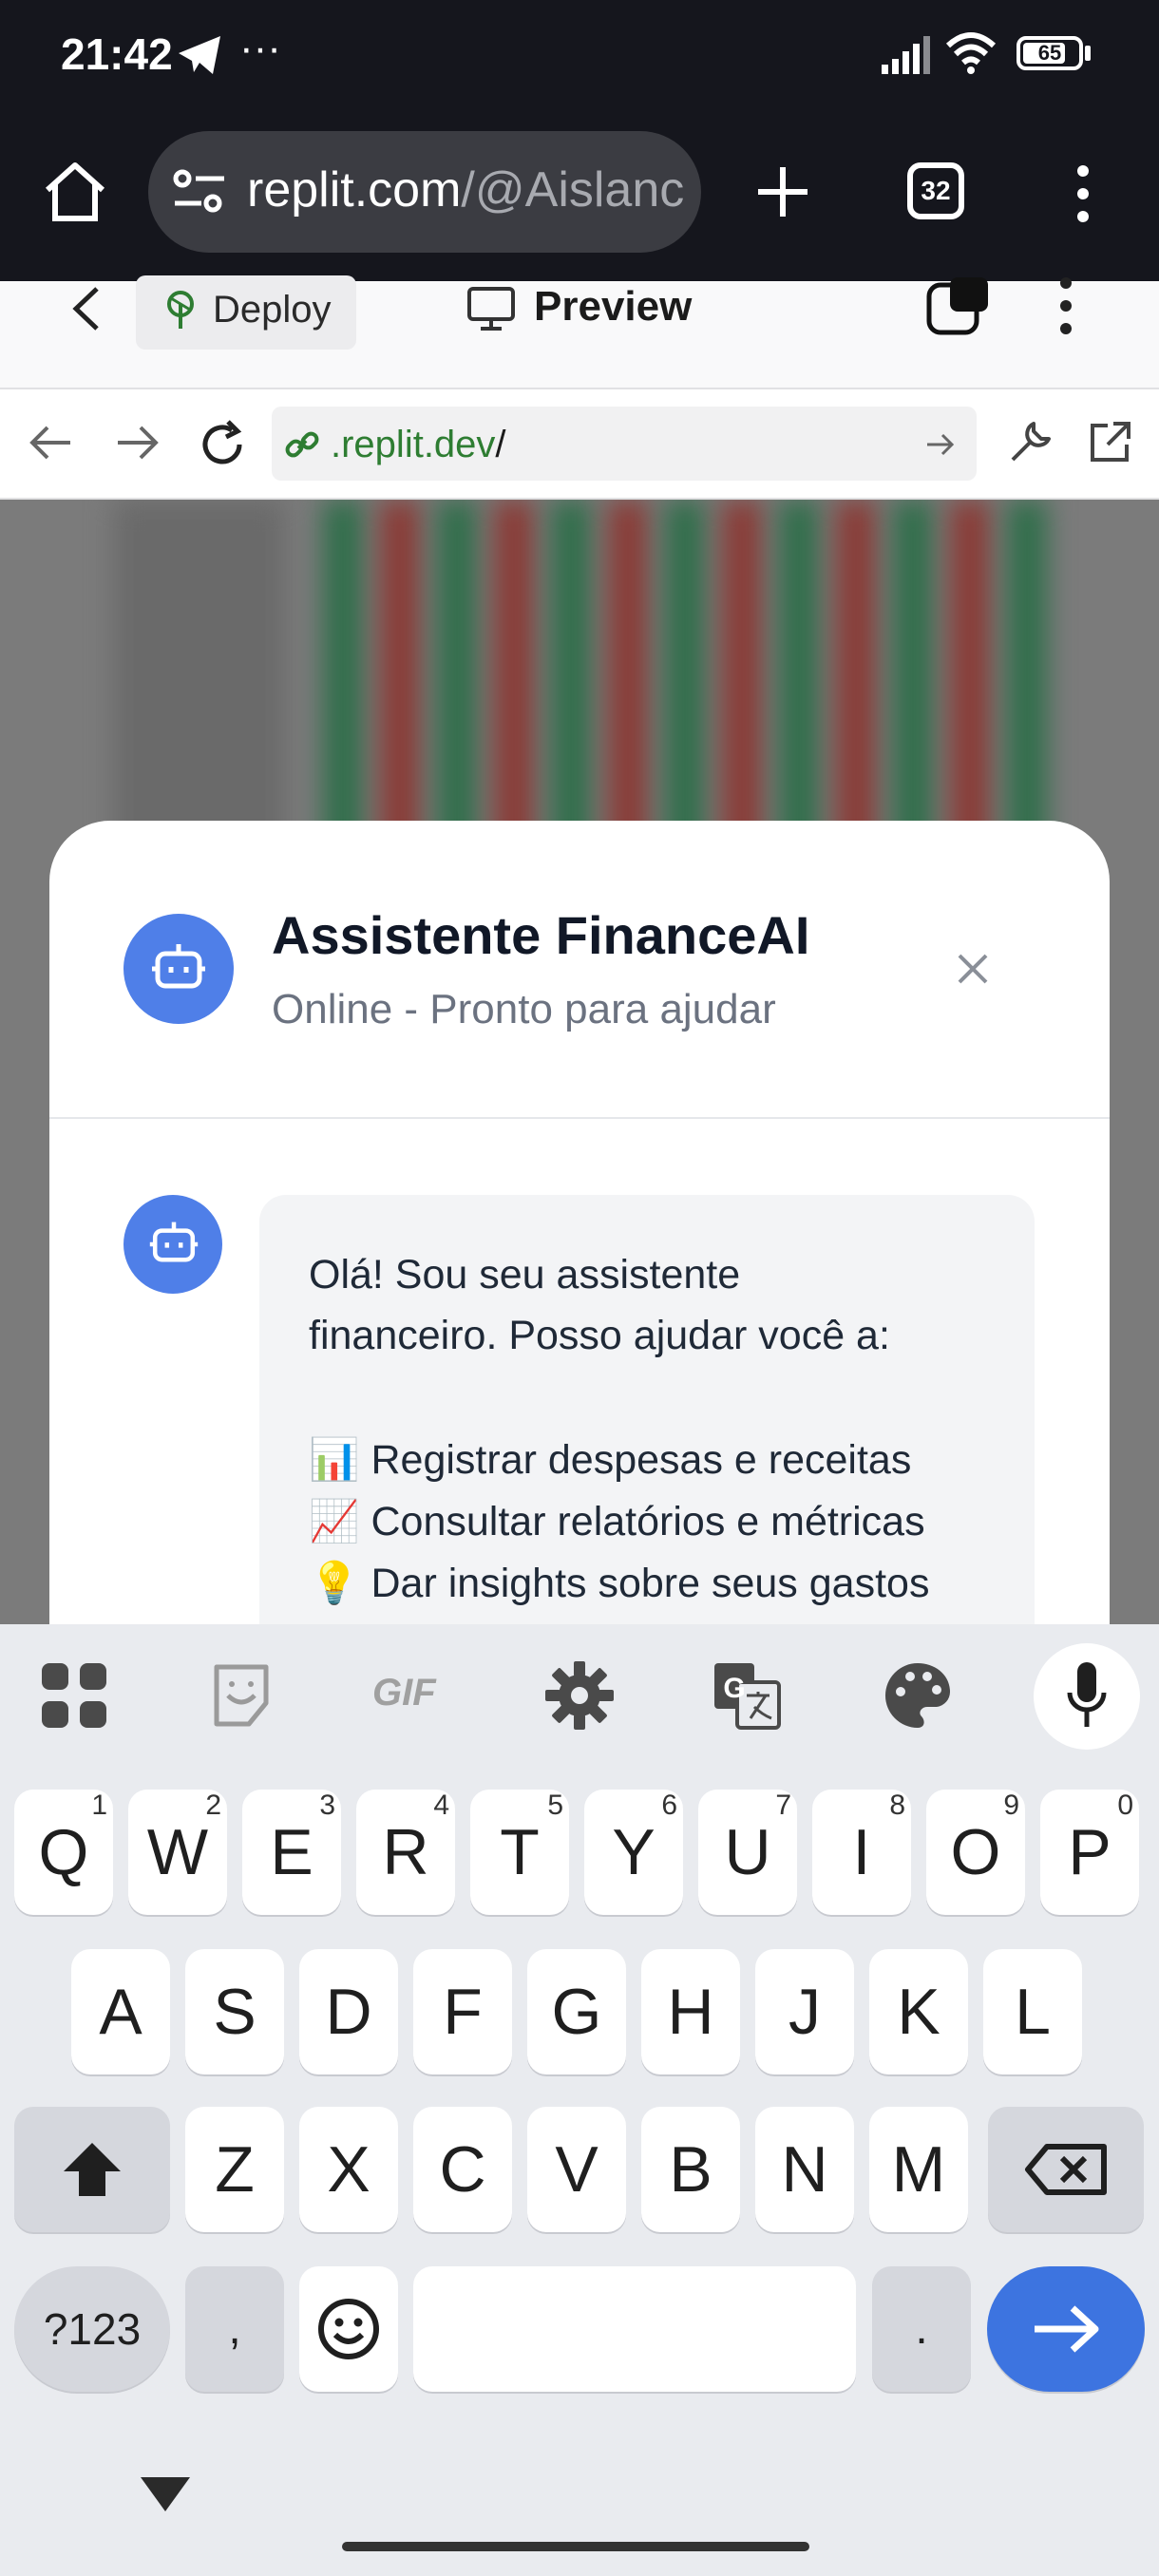 Image resolution: width=1159 pixels, height=2576 pixels. Describe the element at coordinates (260, 48) in the screenshot. I see `notification-more-icon: ···` at that location.